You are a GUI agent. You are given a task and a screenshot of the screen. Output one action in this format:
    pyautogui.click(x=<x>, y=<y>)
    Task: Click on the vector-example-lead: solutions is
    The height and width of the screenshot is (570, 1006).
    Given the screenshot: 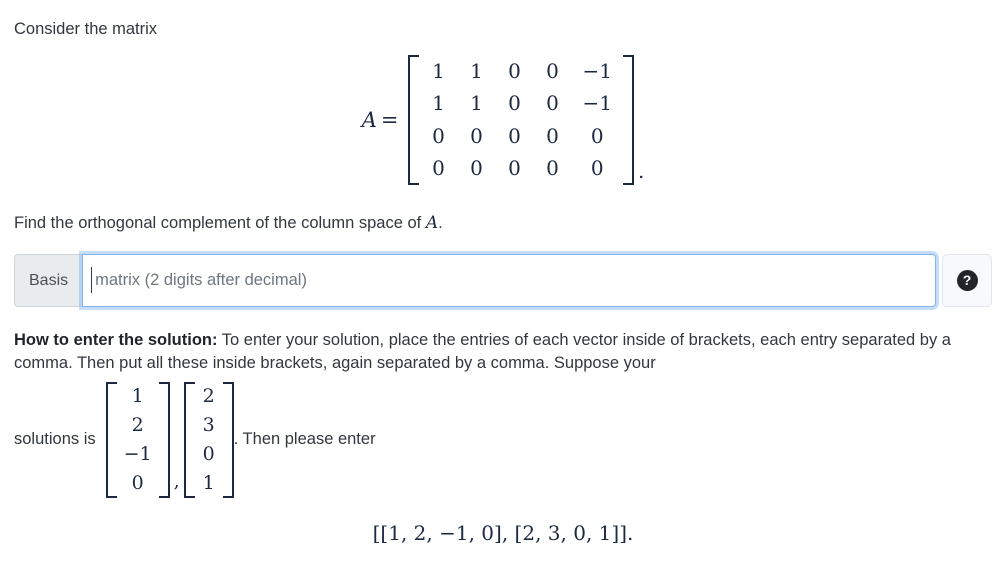 What is the action you would take?
    pyautogui.click(x=55, y=439)
    